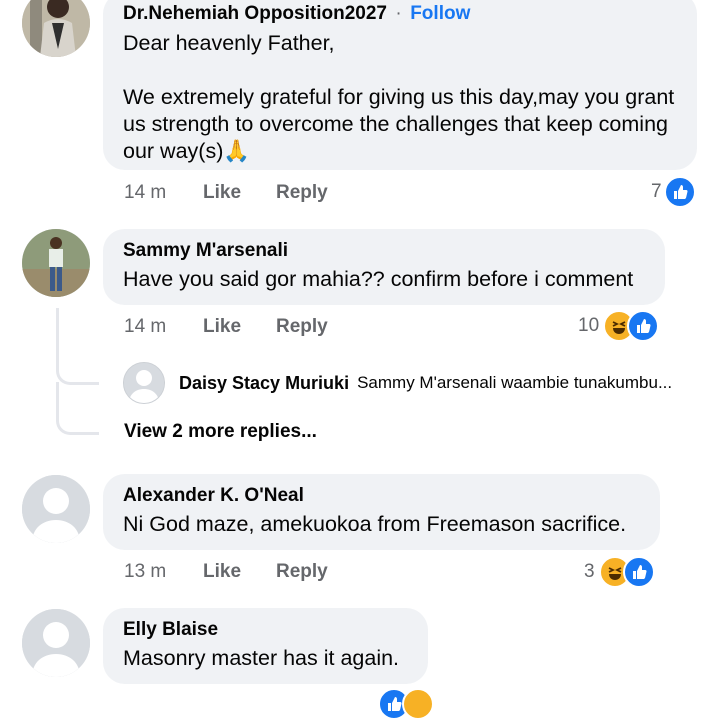 The height and width of the screenshot is (720, 720). What do you see at coordinates (261, 658) in the screenshot?
I see `comment-text: Masonry master has it again.` at bounding box center [261, 658].